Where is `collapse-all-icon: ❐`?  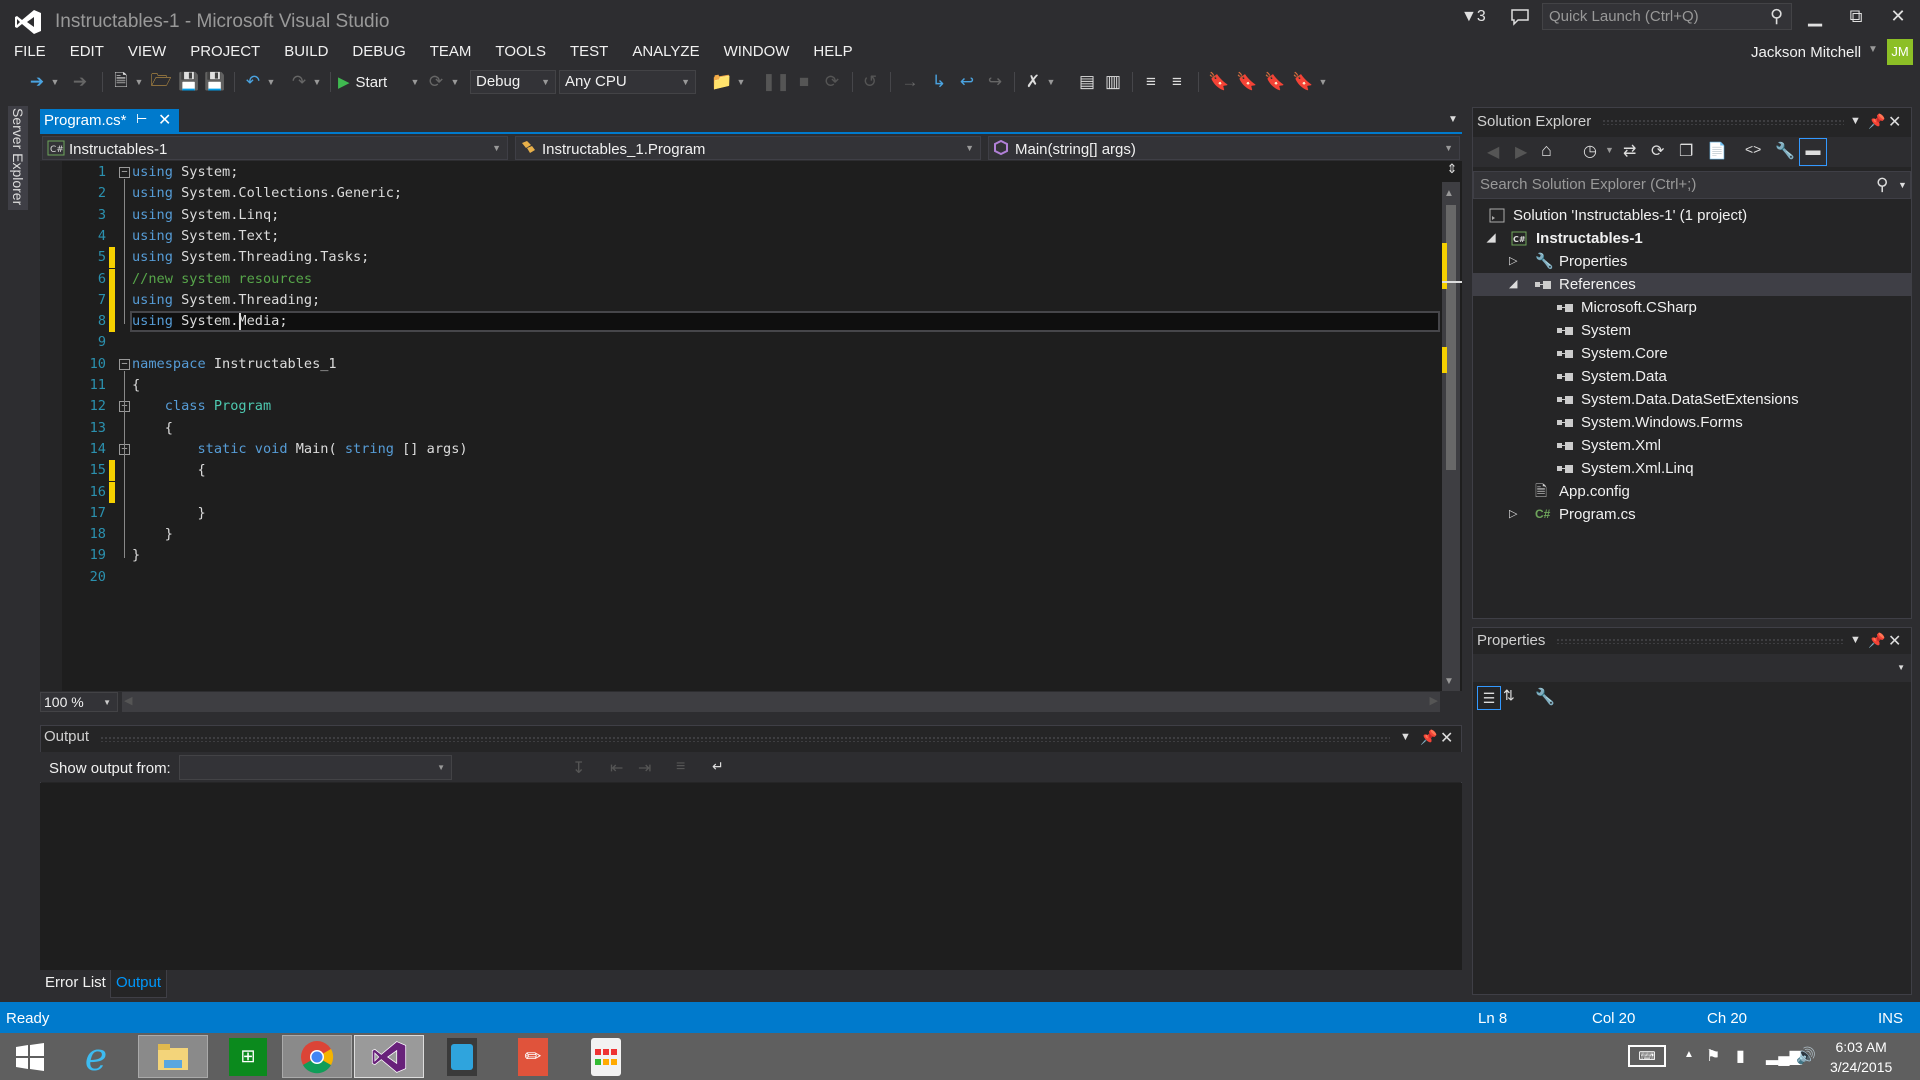
collapse-all-icon: ❐ is located at coordinates (1686, 151).